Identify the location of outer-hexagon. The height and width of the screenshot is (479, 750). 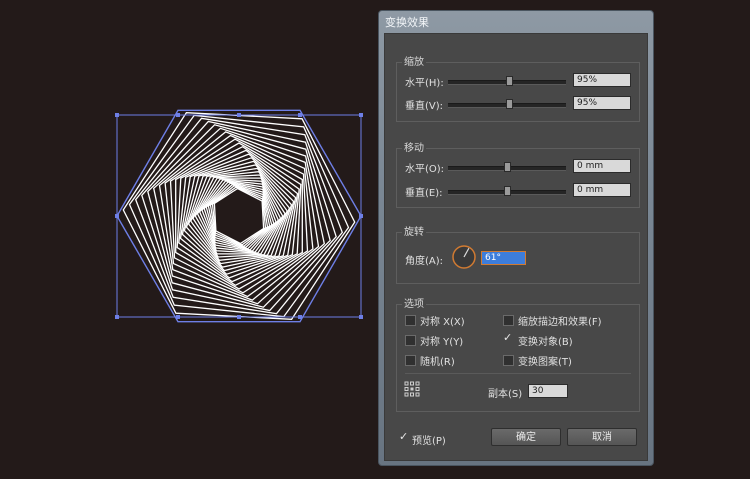
(239, 216).